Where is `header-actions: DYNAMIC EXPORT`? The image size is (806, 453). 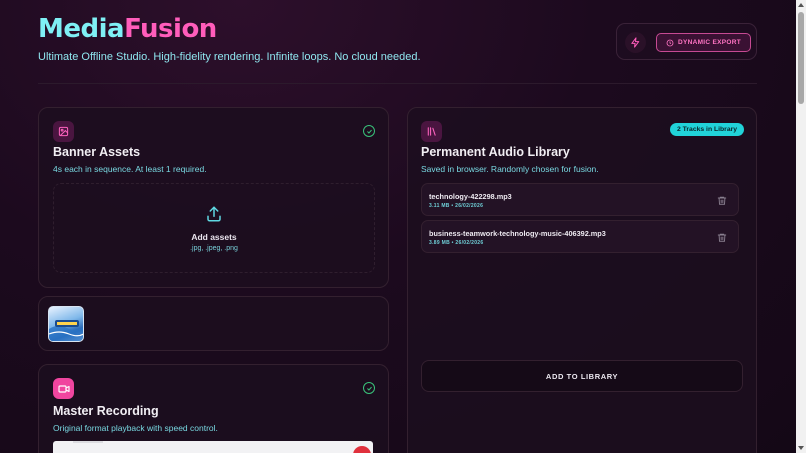
header-actions: DYNAMIC EXPORT is located at coordinates (686, 41).